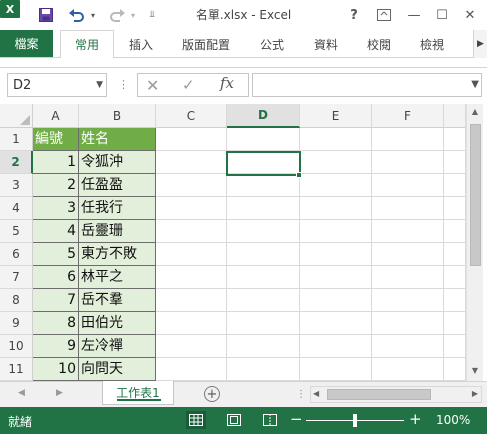  I want to click on page-break-view-icon, so click(270, 420).